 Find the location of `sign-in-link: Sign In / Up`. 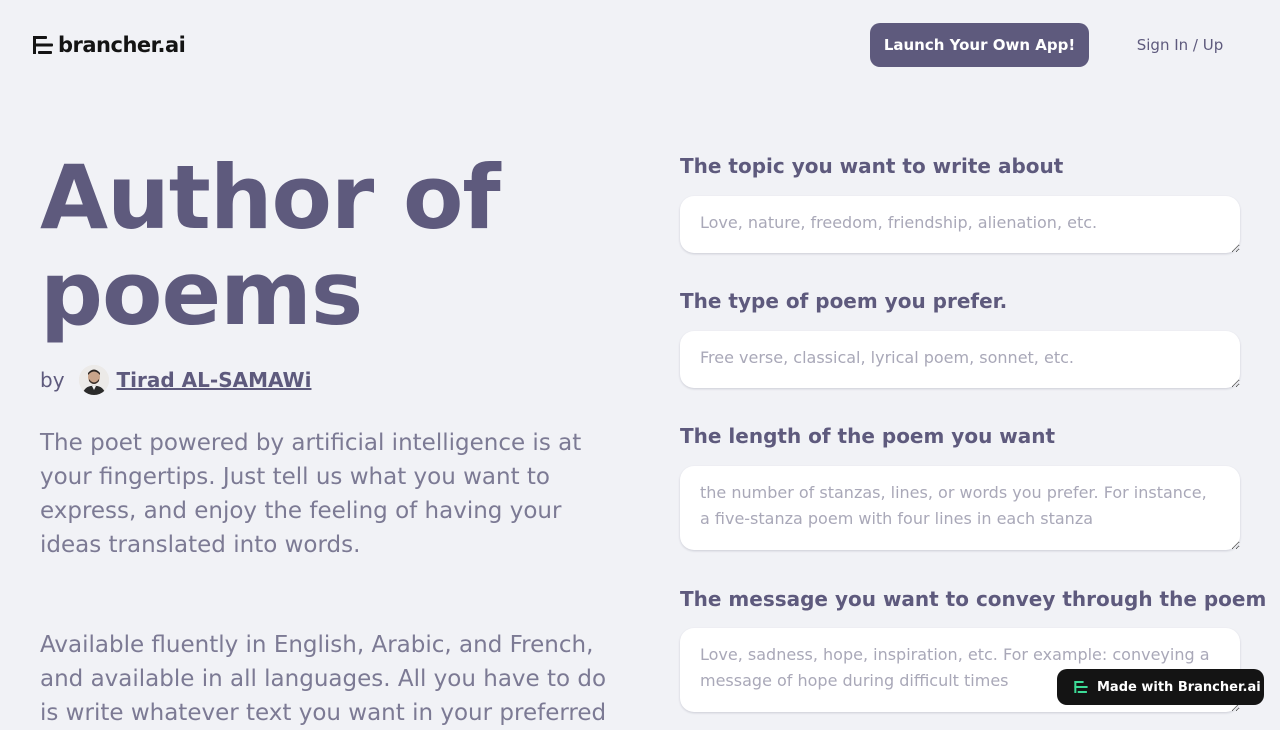

sign-in-link: Sign In / Up is located at coordinates (1180, 45).